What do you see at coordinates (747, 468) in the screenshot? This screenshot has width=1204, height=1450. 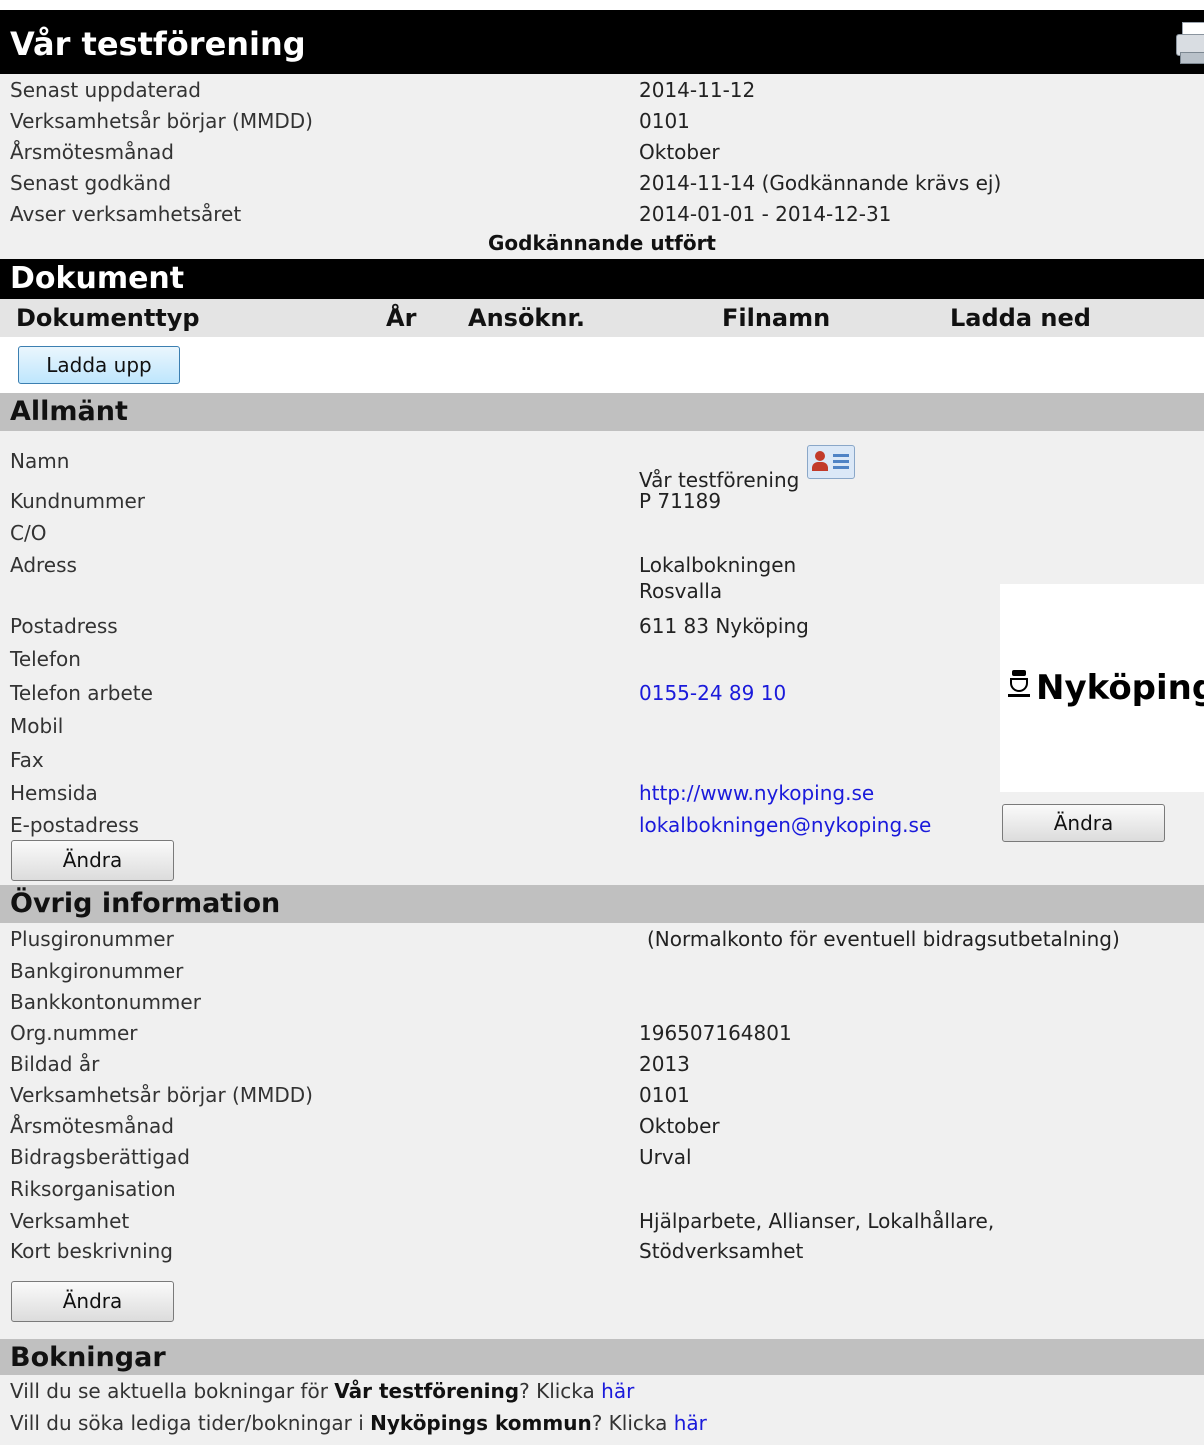 I see `general-value: Vår testförening` at bounding box center [747, 468].